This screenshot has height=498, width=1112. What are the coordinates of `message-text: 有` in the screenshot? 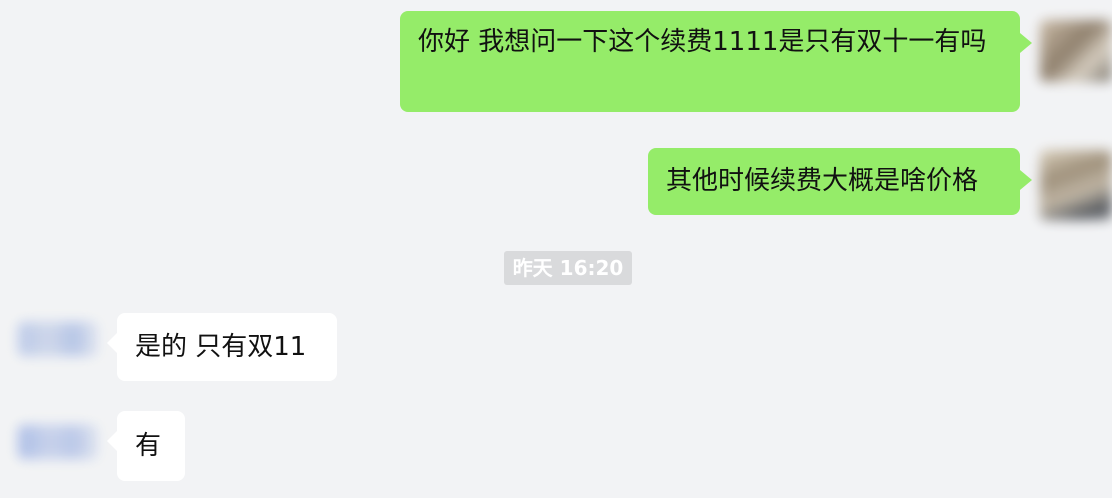 It's located at (148, 446).